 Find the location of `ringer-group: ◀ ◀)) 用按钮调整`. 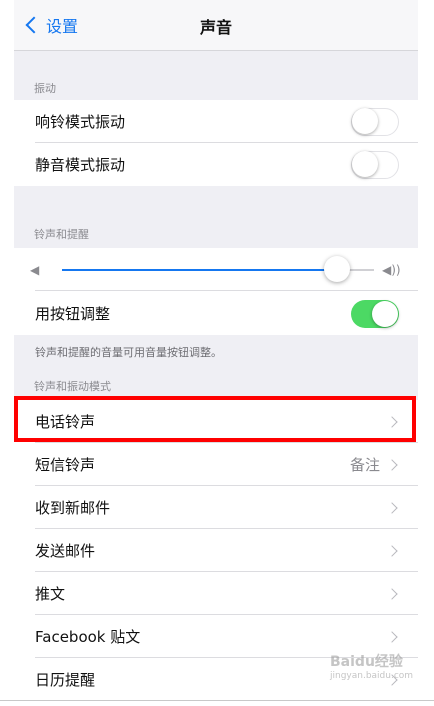

ringer-group: ◀ ◀)) 用按钮调整 is located at coordinates (216, 291).